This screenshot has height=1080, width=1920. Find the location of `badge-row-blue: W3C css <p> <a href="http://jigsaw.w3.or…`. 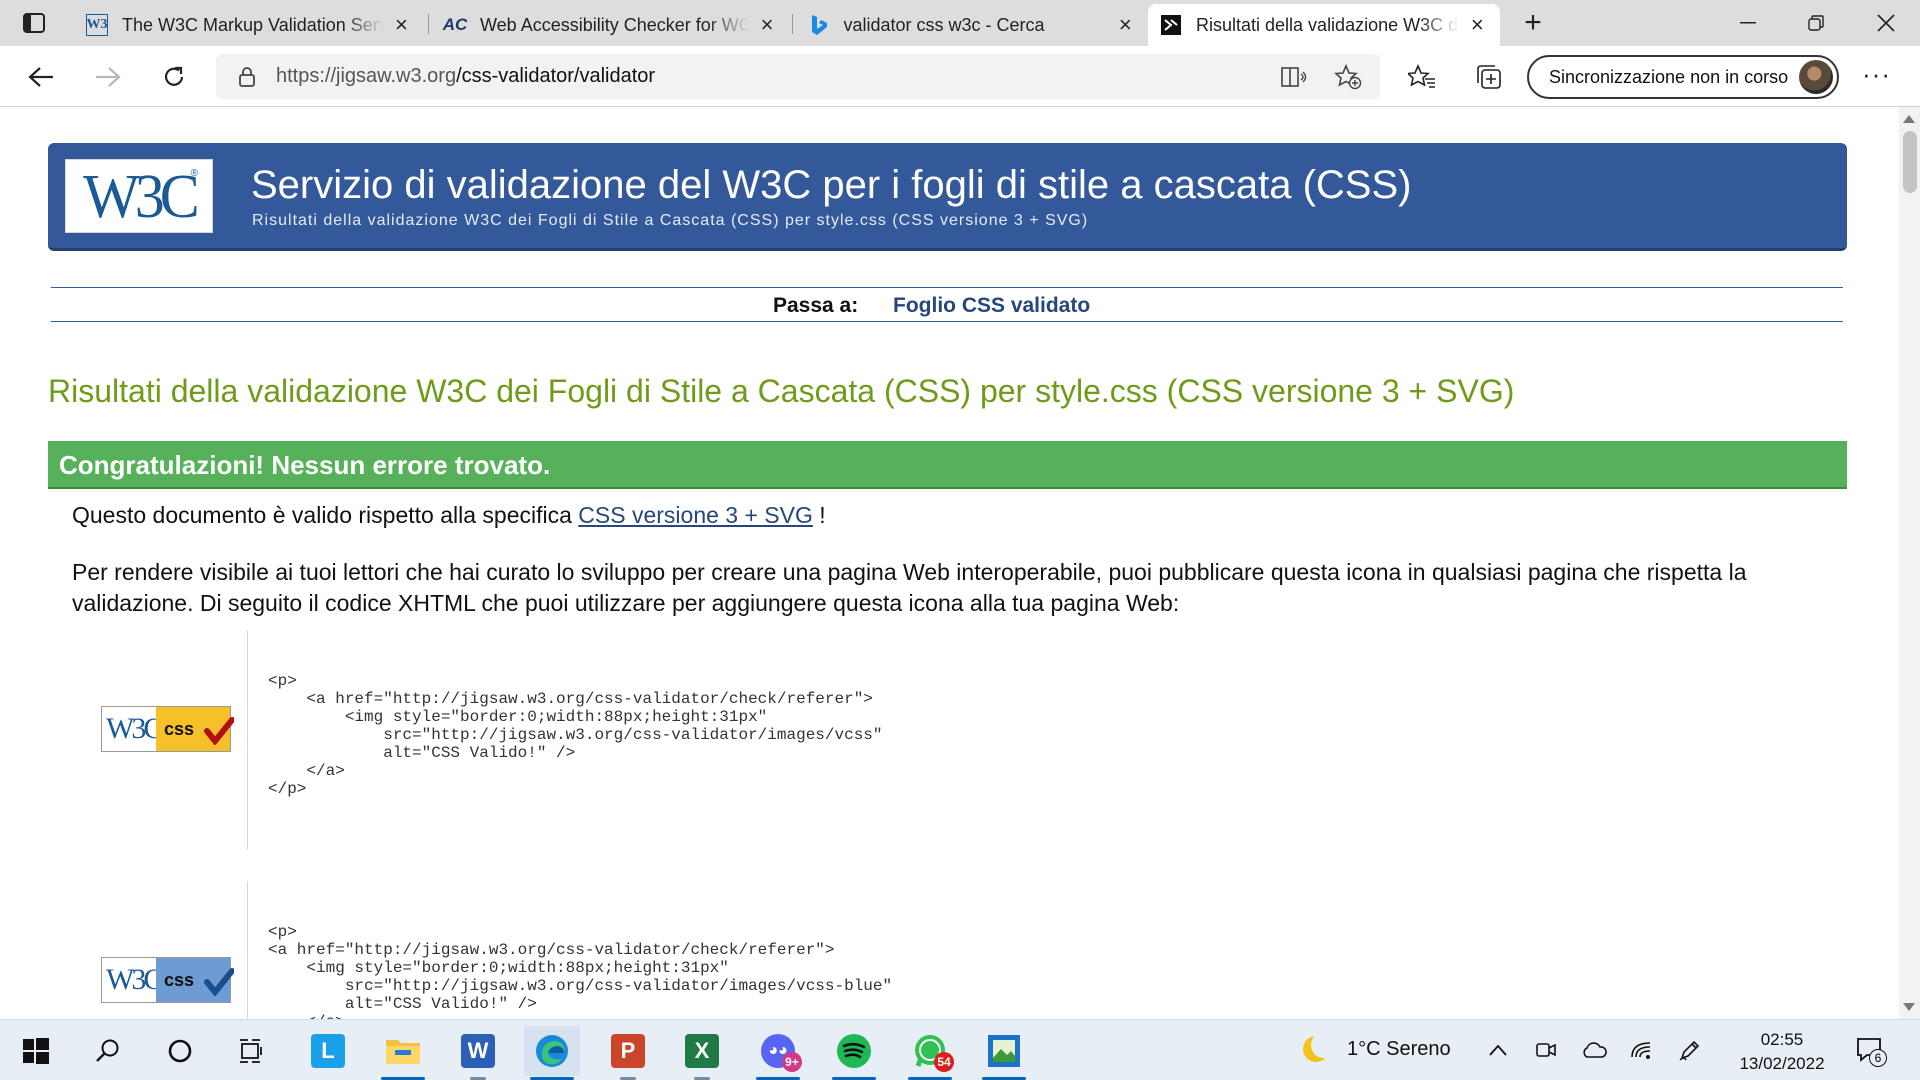

badge-row-blue: W3C css <p> <a href="http://jigsaw.w3.or… is located at coordinates (947, 950).